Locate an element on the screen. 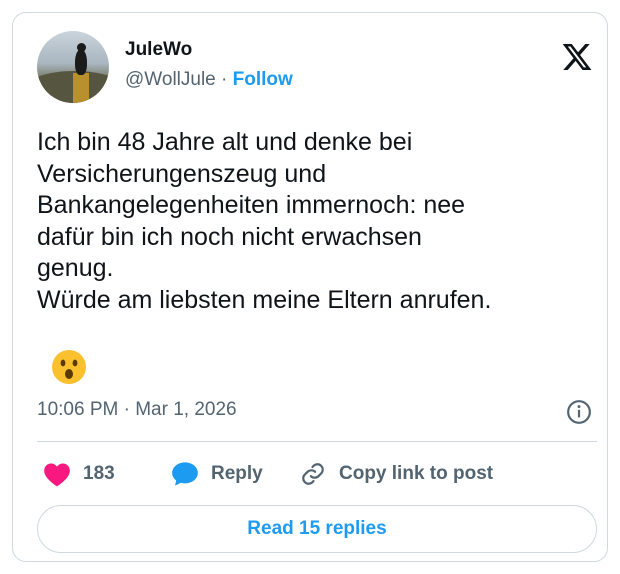 The width and height of the screenshot is (620, 574). read-replies-button: Read 15 replies is located at coordinates (317, 529).